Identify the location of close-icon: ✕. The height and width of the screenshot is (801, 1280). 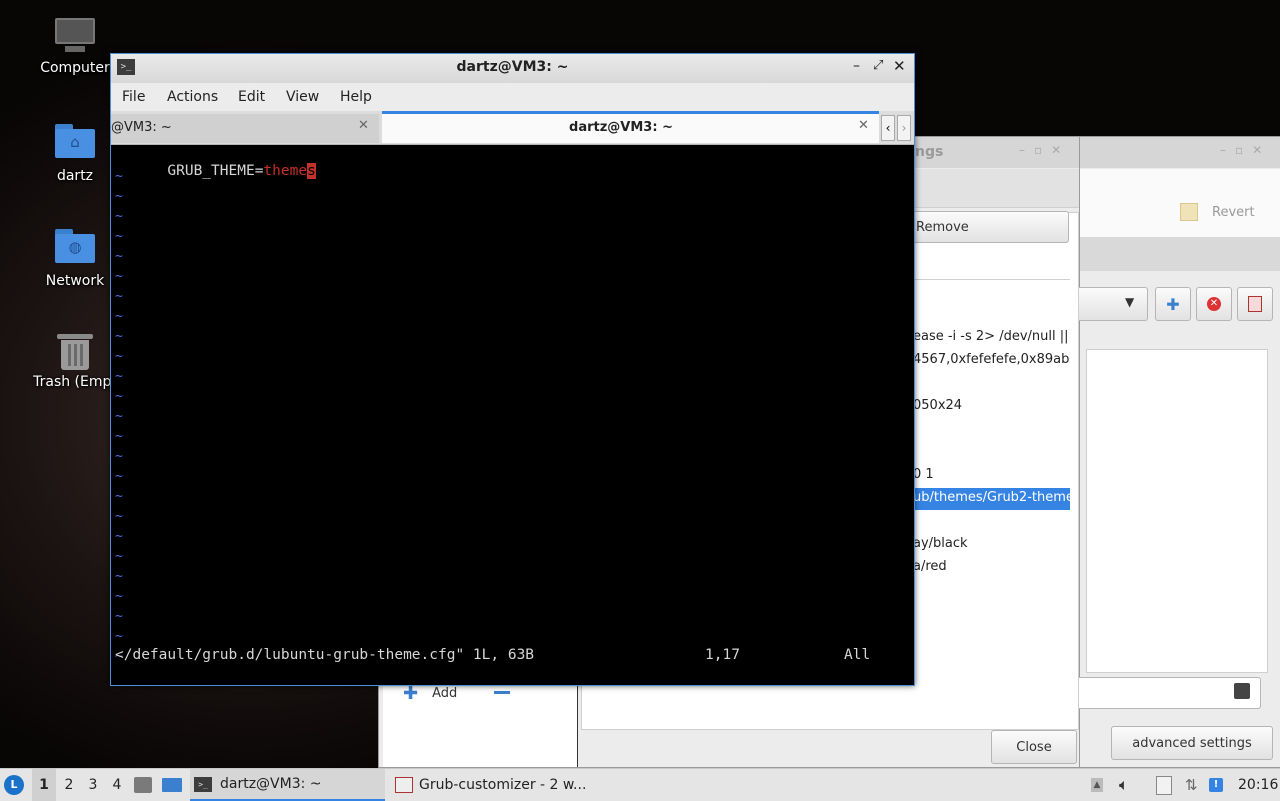
(899, 66).